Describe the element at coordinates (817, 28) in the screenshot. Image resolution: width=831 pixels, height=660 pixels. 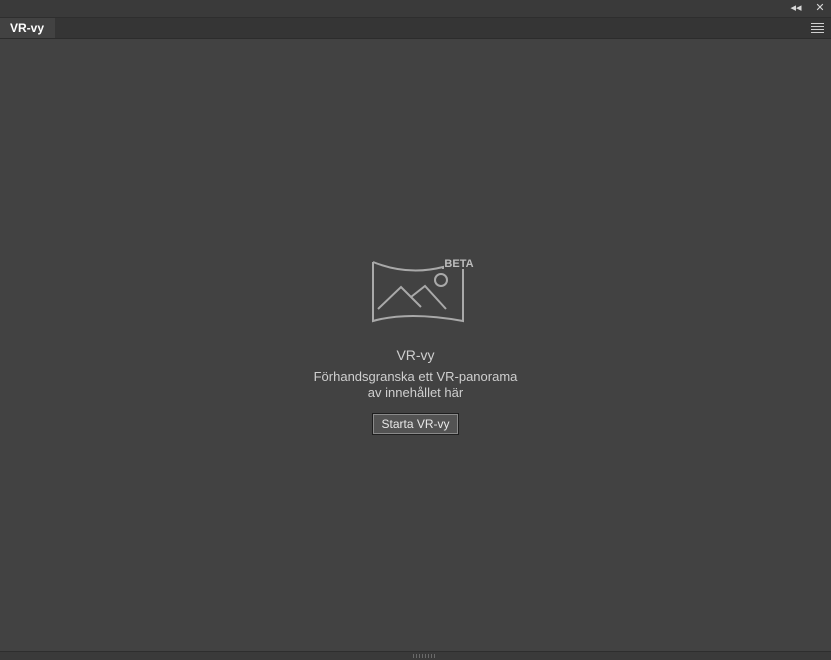
I see `panel-menu-icon` at that location.